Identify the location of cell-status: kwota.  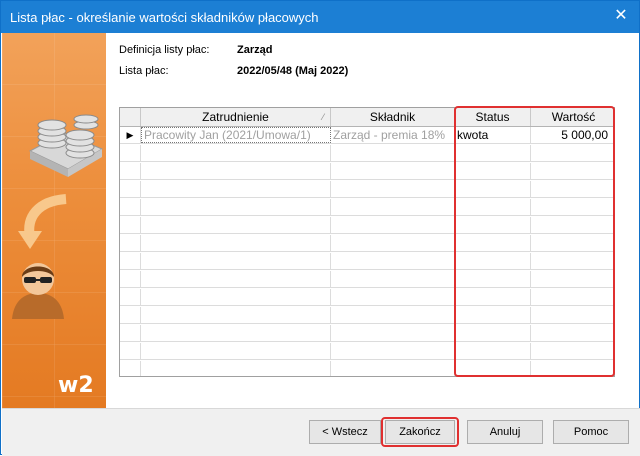
(493, 135).